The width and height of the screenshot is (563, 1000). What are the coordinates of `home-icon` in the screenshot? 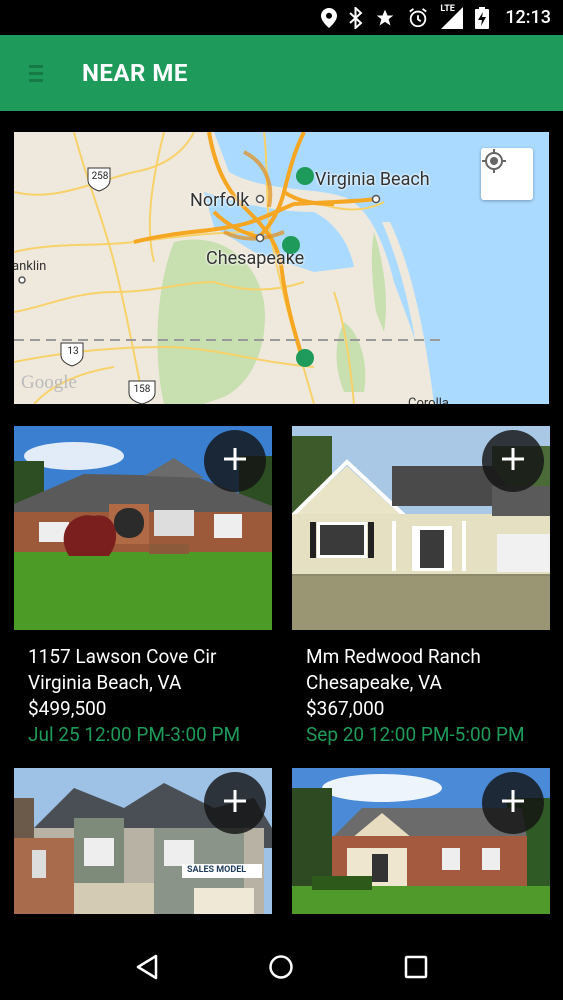 It's located at (281, 967).